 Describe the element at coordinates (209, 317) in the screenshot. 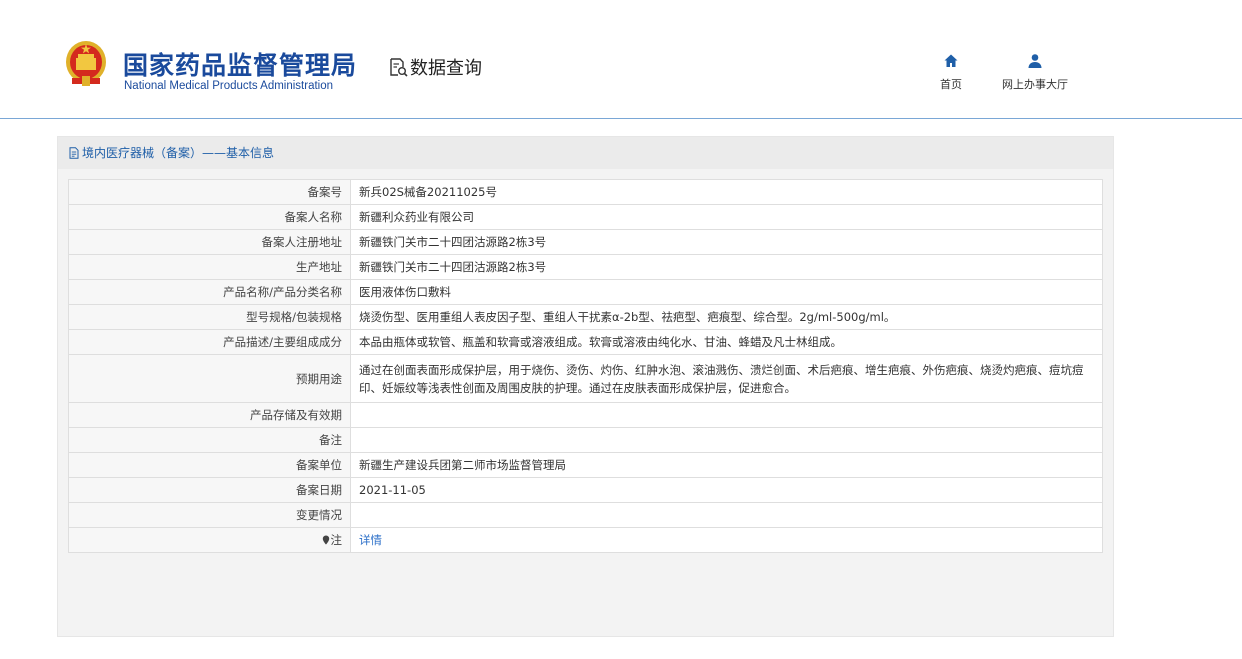

I see `field-label: 型号规格/包装规格` at that location.